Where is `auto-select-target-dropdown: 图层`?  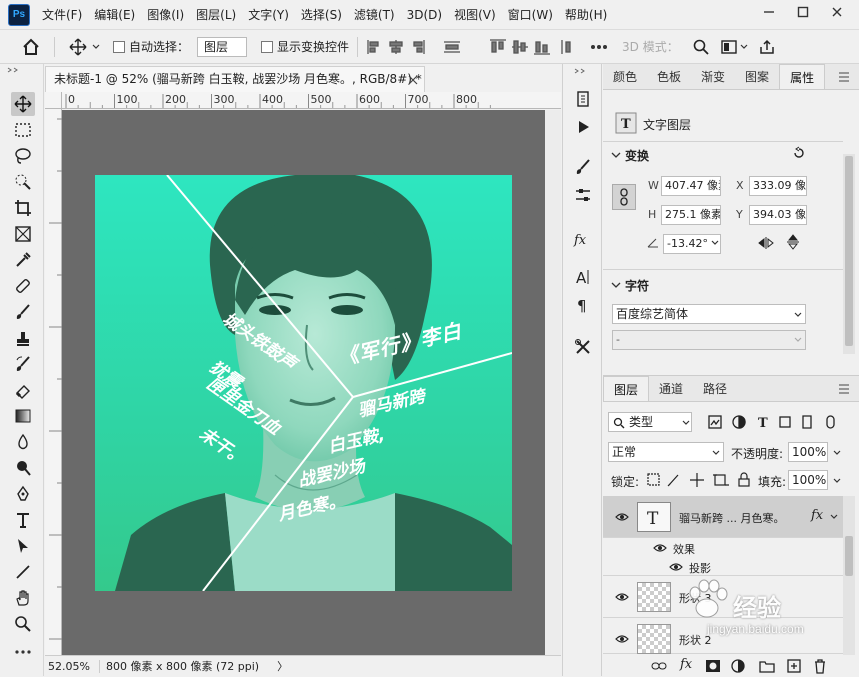
auto-select-target-dropdown: 图层 is located at coordinates (222, 46).